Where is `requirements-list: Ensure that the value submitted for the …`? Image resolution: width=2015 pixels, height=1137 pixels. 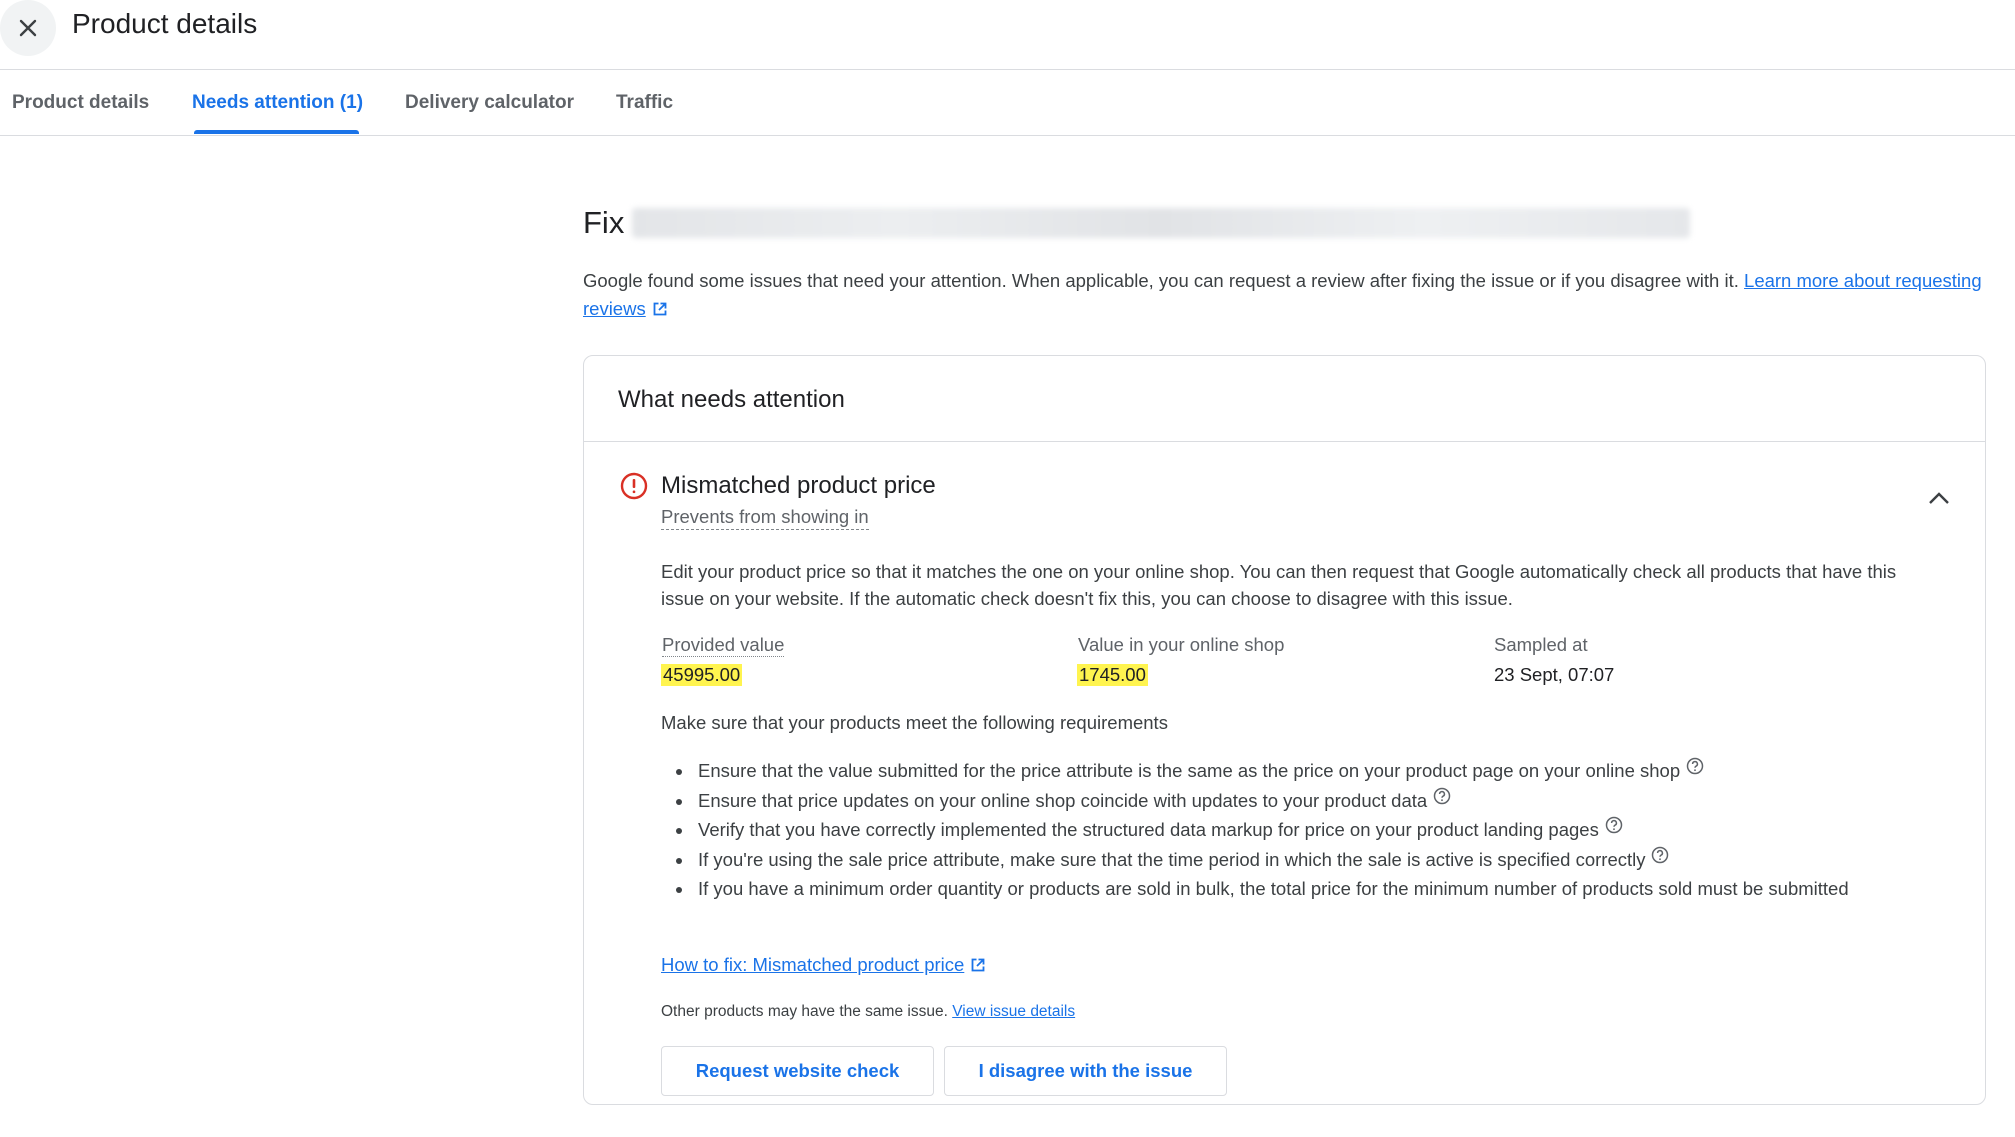
requirements-list: Ensure that the value submitted for the … is located at coordinates (1319, 830).